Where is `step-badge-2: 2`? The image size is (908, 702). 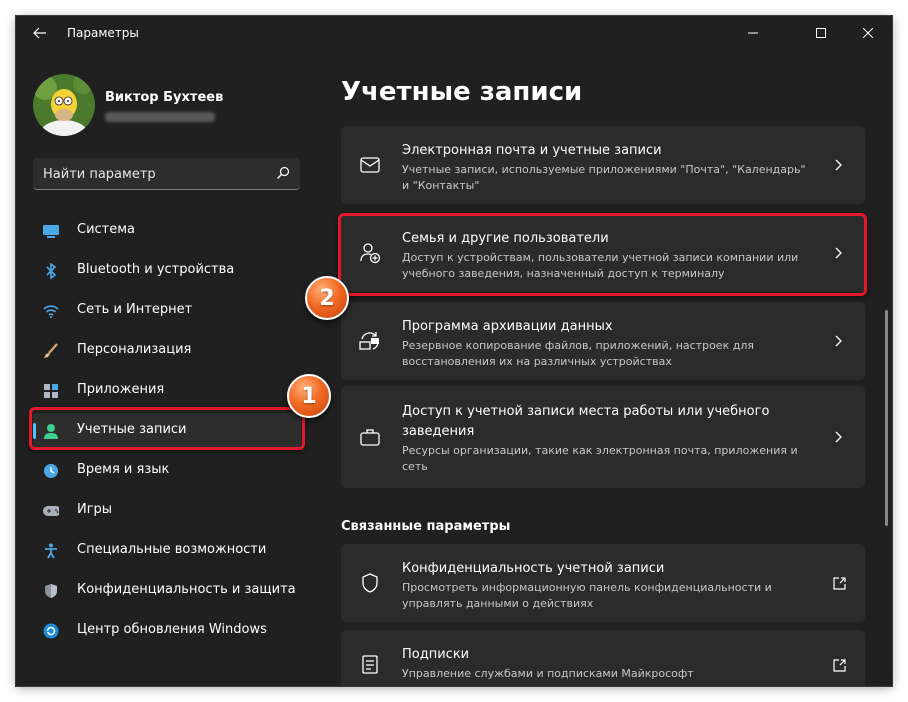 step-badge-2: 2 is located at coordinates (327, 298).